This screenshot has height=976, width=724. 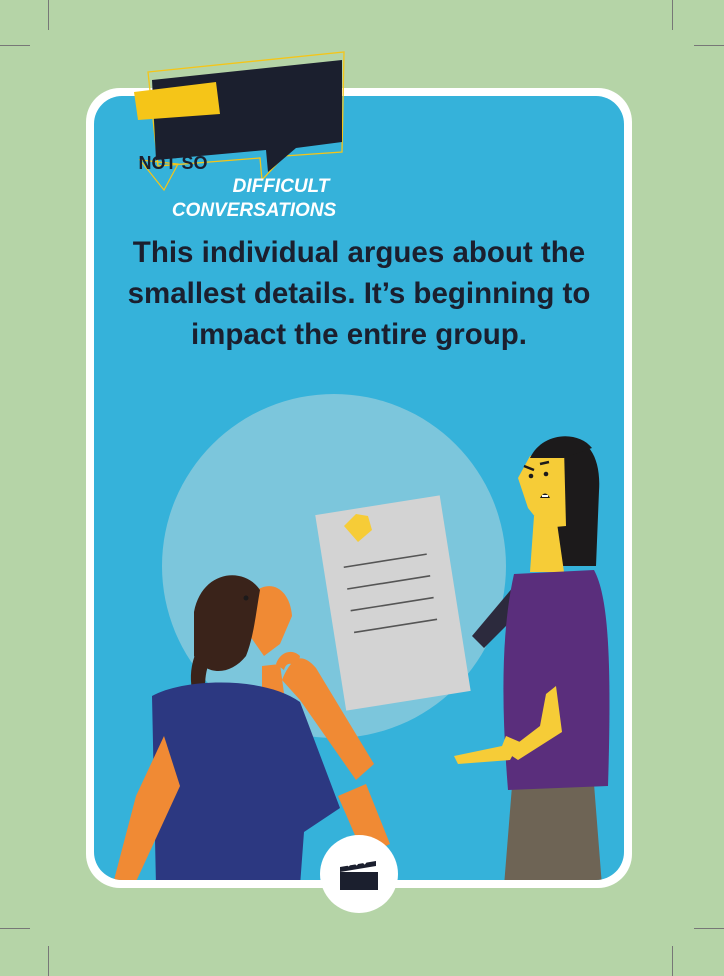 I want to click on clapperboard-icon, so click(x=359, y=874).